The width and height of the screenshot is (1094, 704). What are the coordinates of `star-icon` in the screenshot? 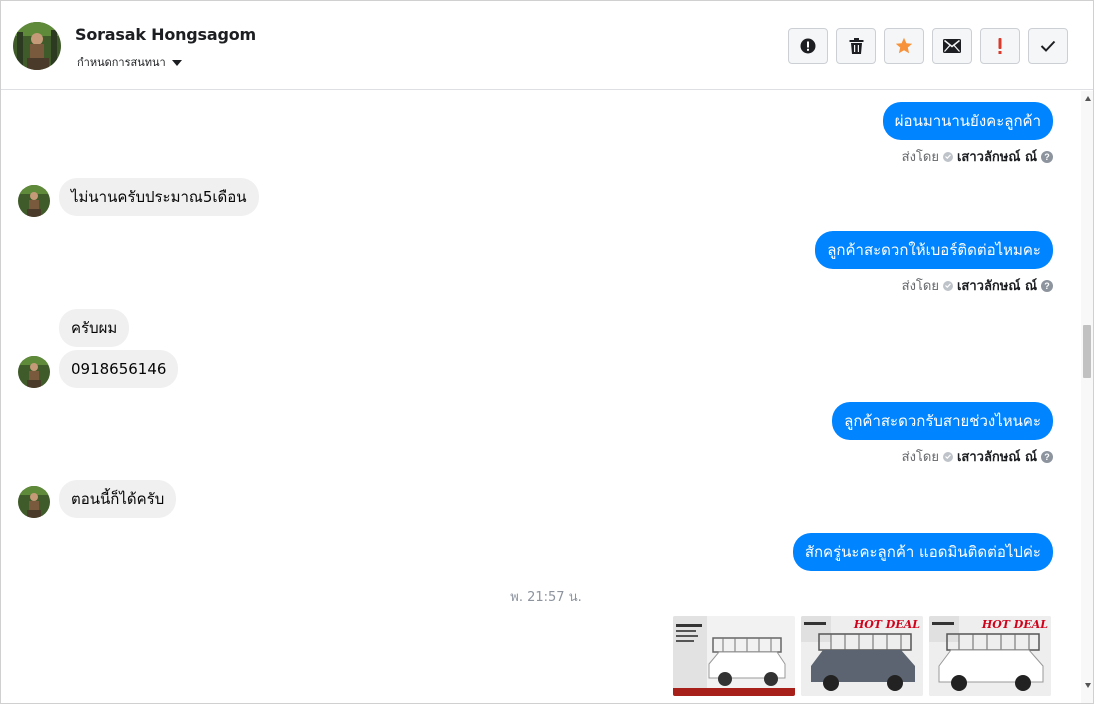 It's located at (904, 45).